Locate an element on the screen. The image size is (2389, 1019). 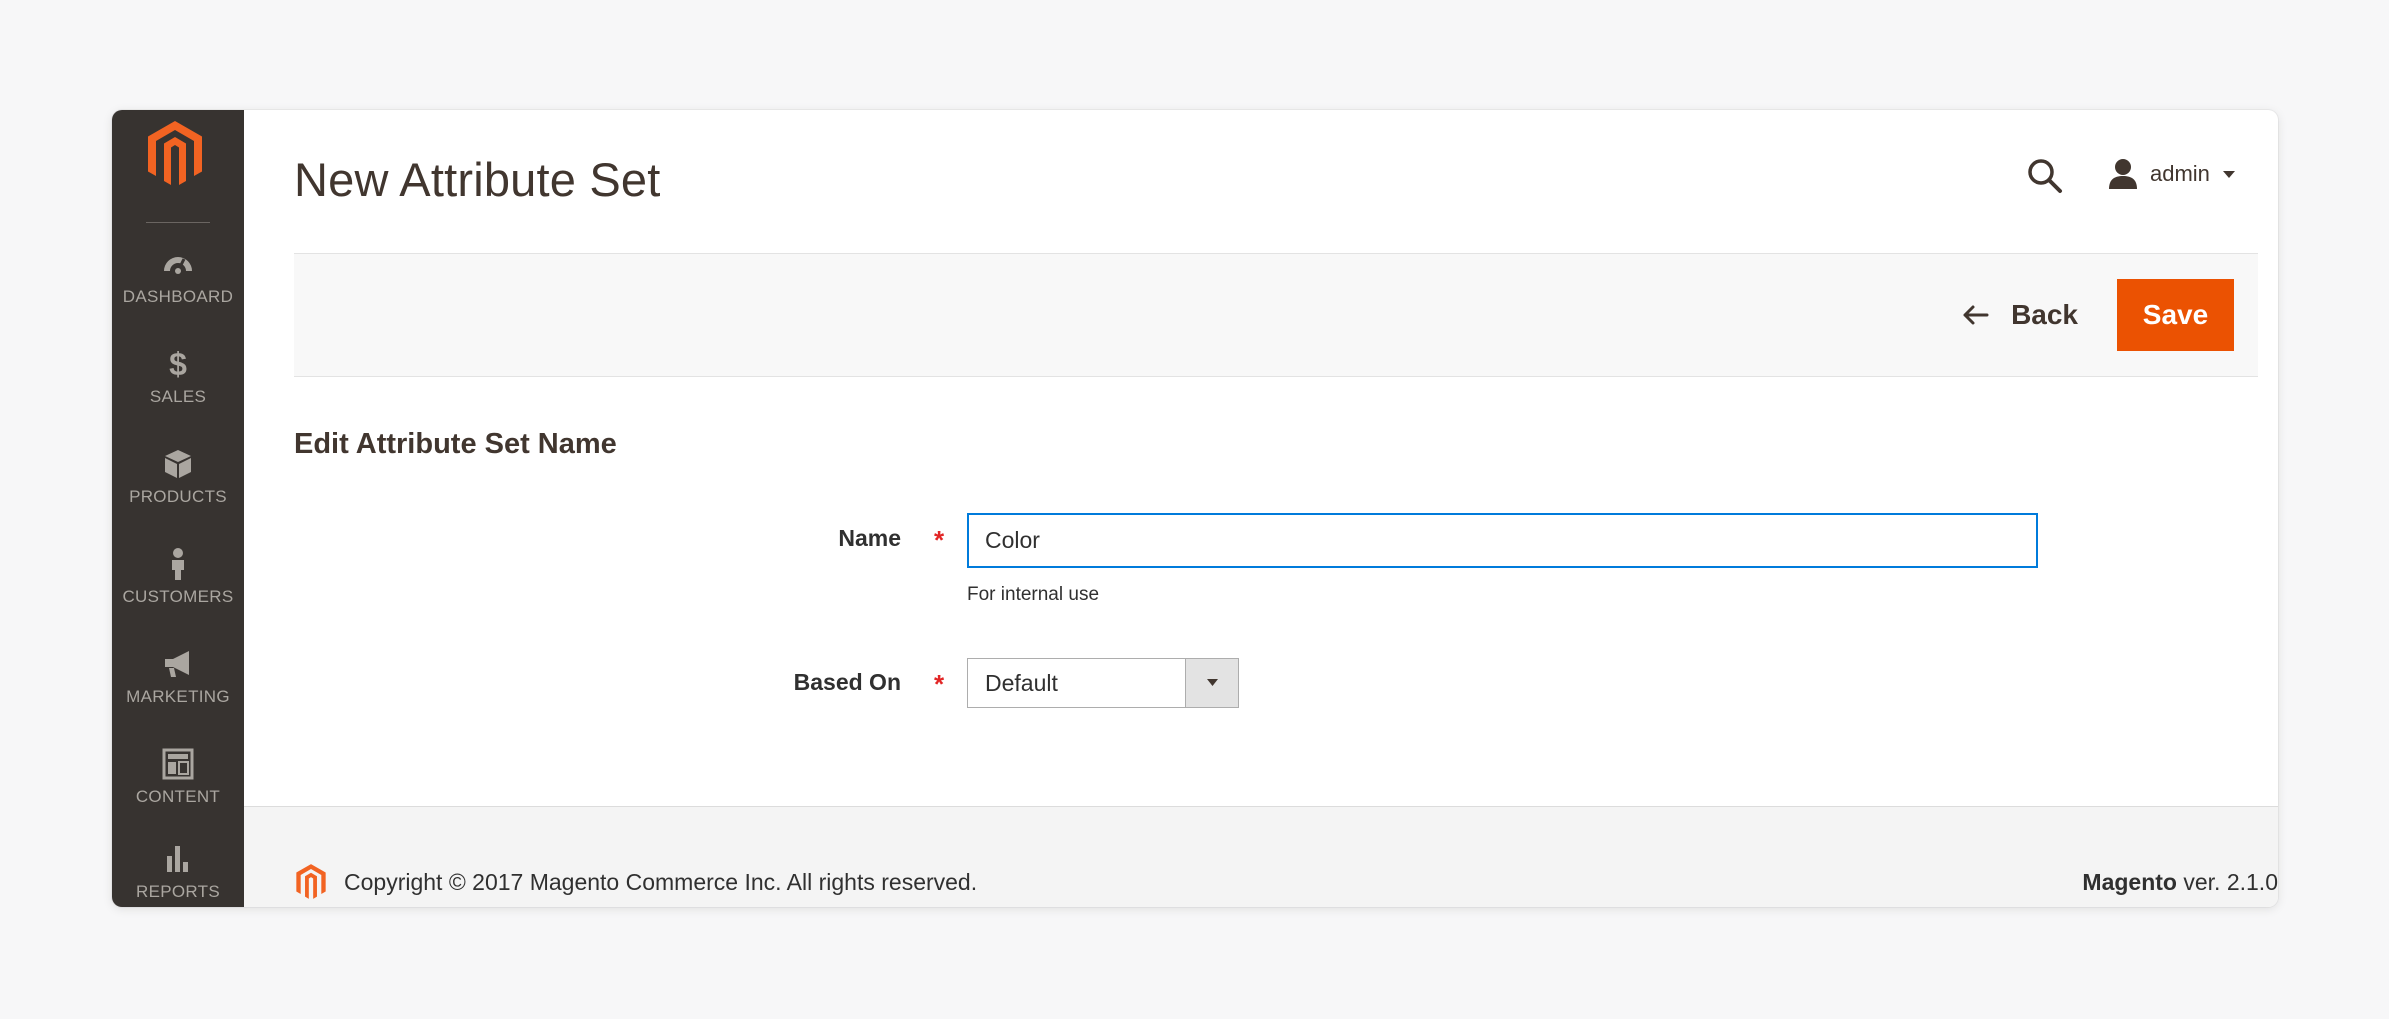
version-text: Magento ver. 2.1.0 is located at coordinates (2180, 882).